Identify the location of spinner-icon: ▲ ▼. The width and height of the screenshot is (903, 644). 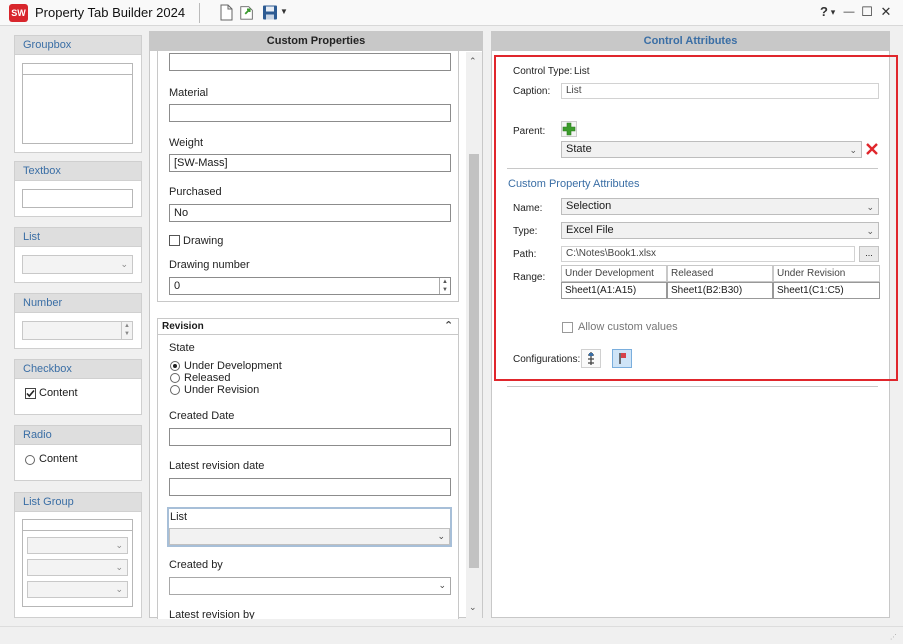
(126, 330).